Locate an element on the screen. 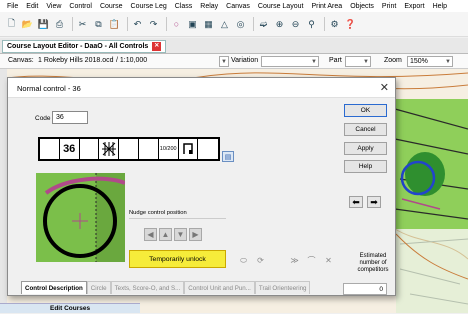  nudge-down-icon: ▼ is located at coordinates (180, 234).